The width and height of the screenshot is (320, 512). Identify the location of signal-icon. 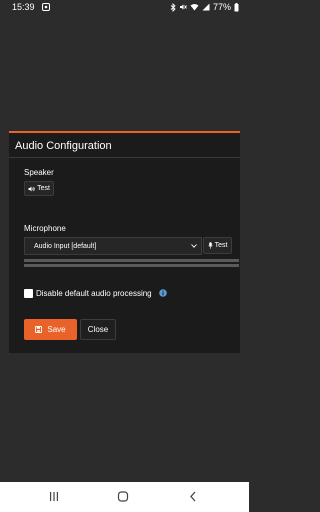
(206, 7).